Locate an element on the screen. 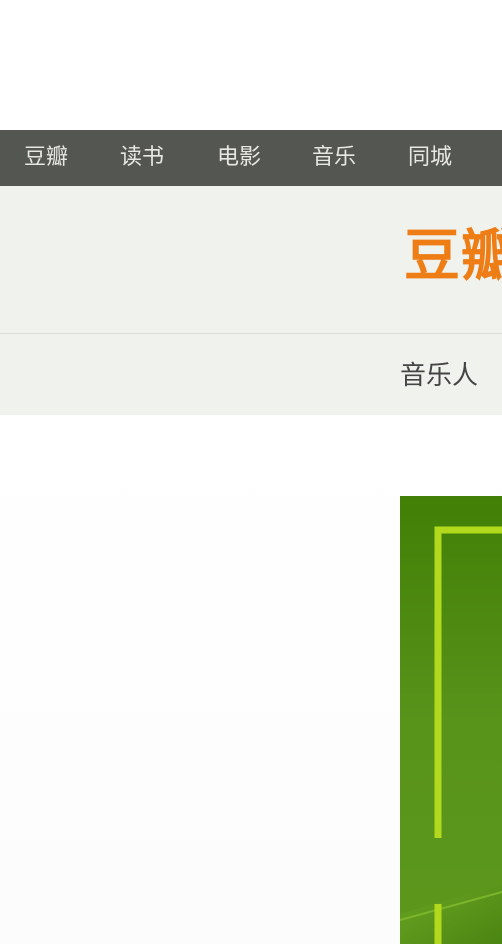 The width and height of the screenshot is (502, 944). promo-banner is located at coordinates (451, 720).